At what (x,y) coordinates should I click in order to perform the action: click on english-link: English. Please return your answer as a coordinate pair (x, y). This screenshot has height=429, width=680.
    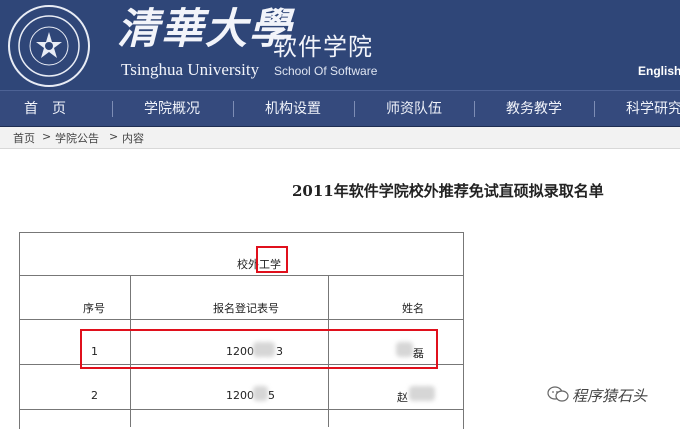
    Looking at the image, I should click on (659, 71).